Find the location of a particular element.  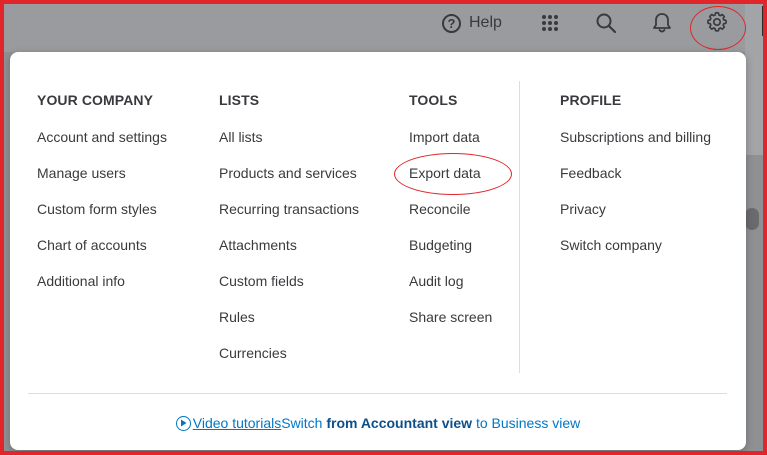

your-company-heading: YOUR COMPANY is located at coordinates (95, 100).